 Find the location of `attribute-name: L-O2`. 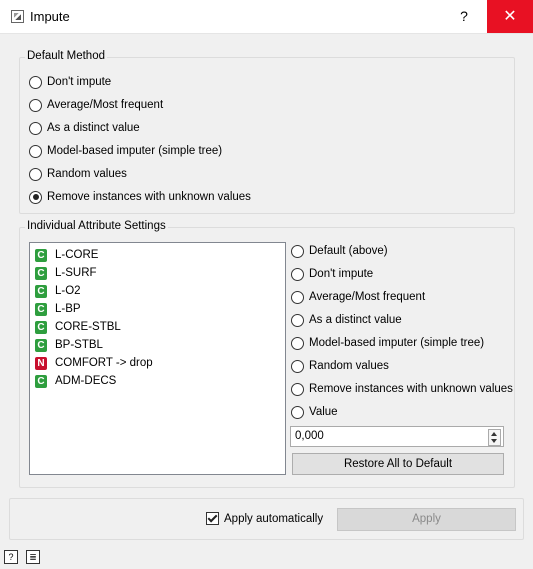

attribute-name: L-O2 is located at coordinates (68, 291).